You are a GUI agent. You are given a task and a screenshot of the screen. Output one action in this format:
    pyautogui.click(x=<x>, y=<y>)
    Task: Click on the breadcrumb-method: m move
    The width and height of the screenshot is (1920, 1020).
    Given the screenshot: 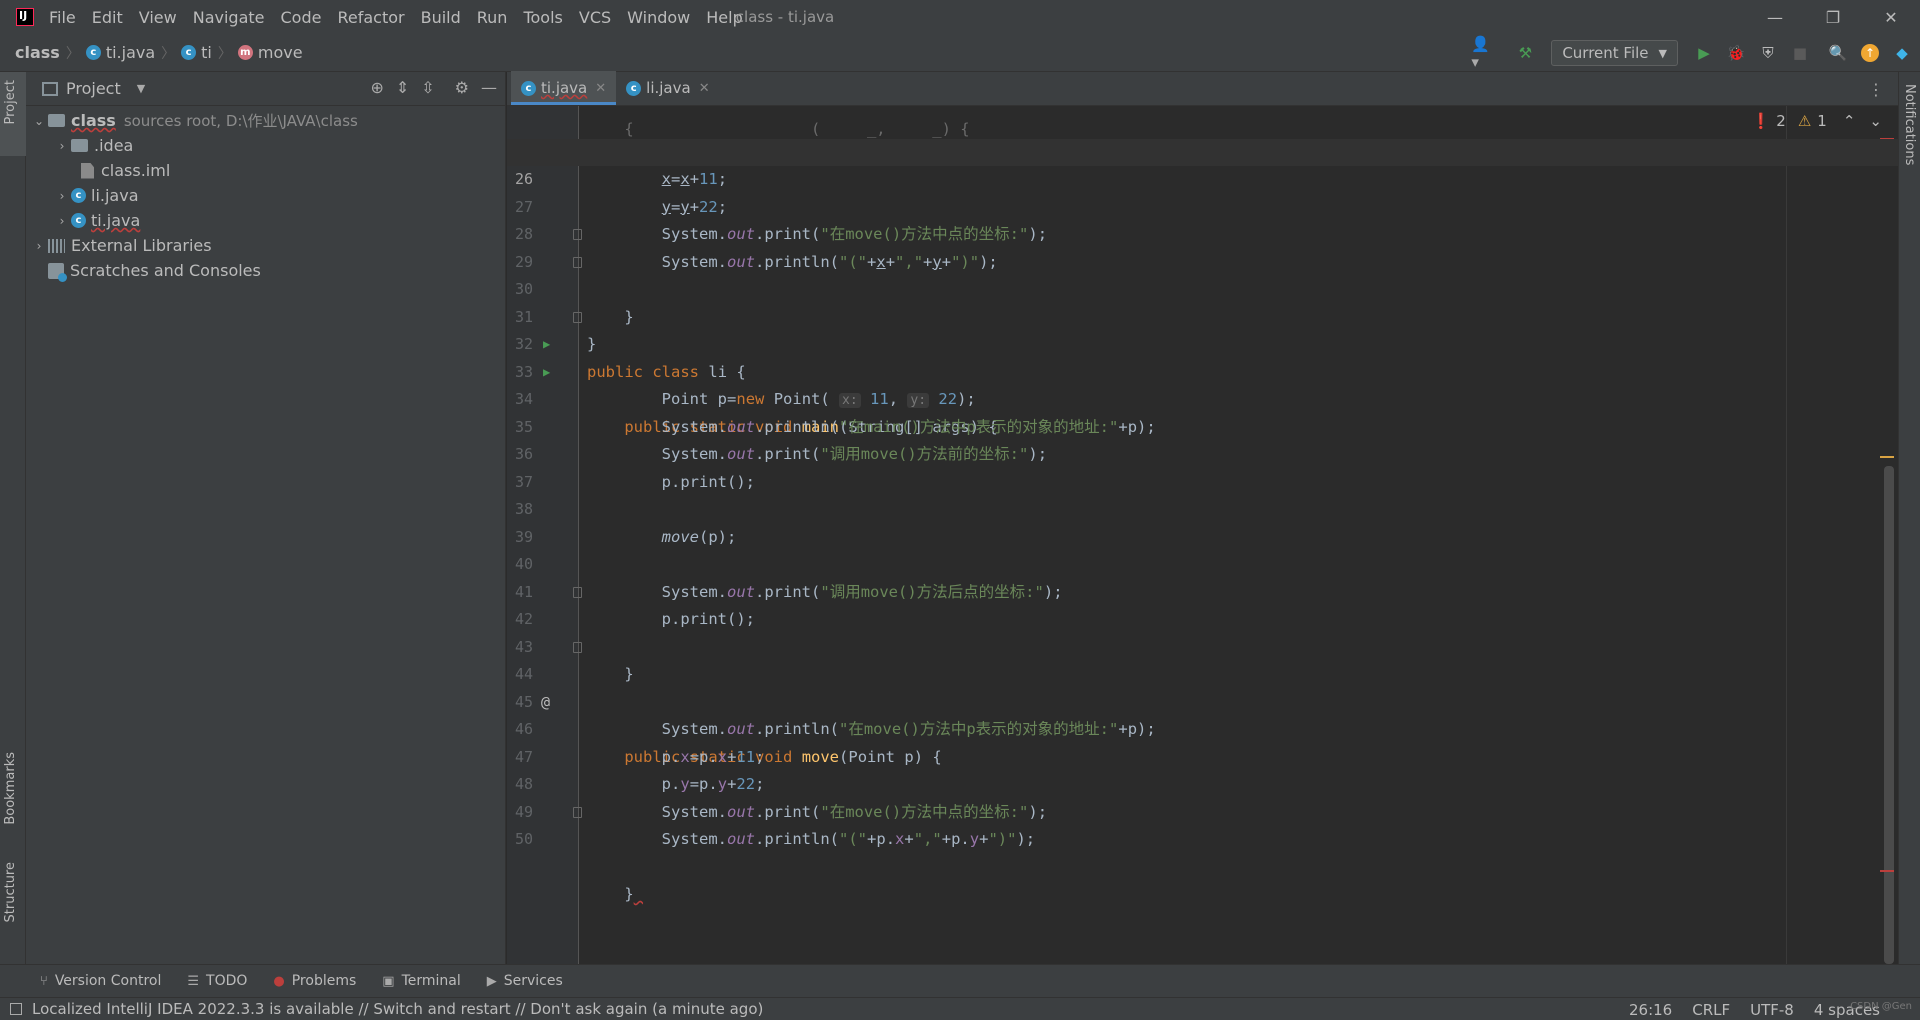 What is the action you would take?
    pyautogui.click(x=270, y=52)
    